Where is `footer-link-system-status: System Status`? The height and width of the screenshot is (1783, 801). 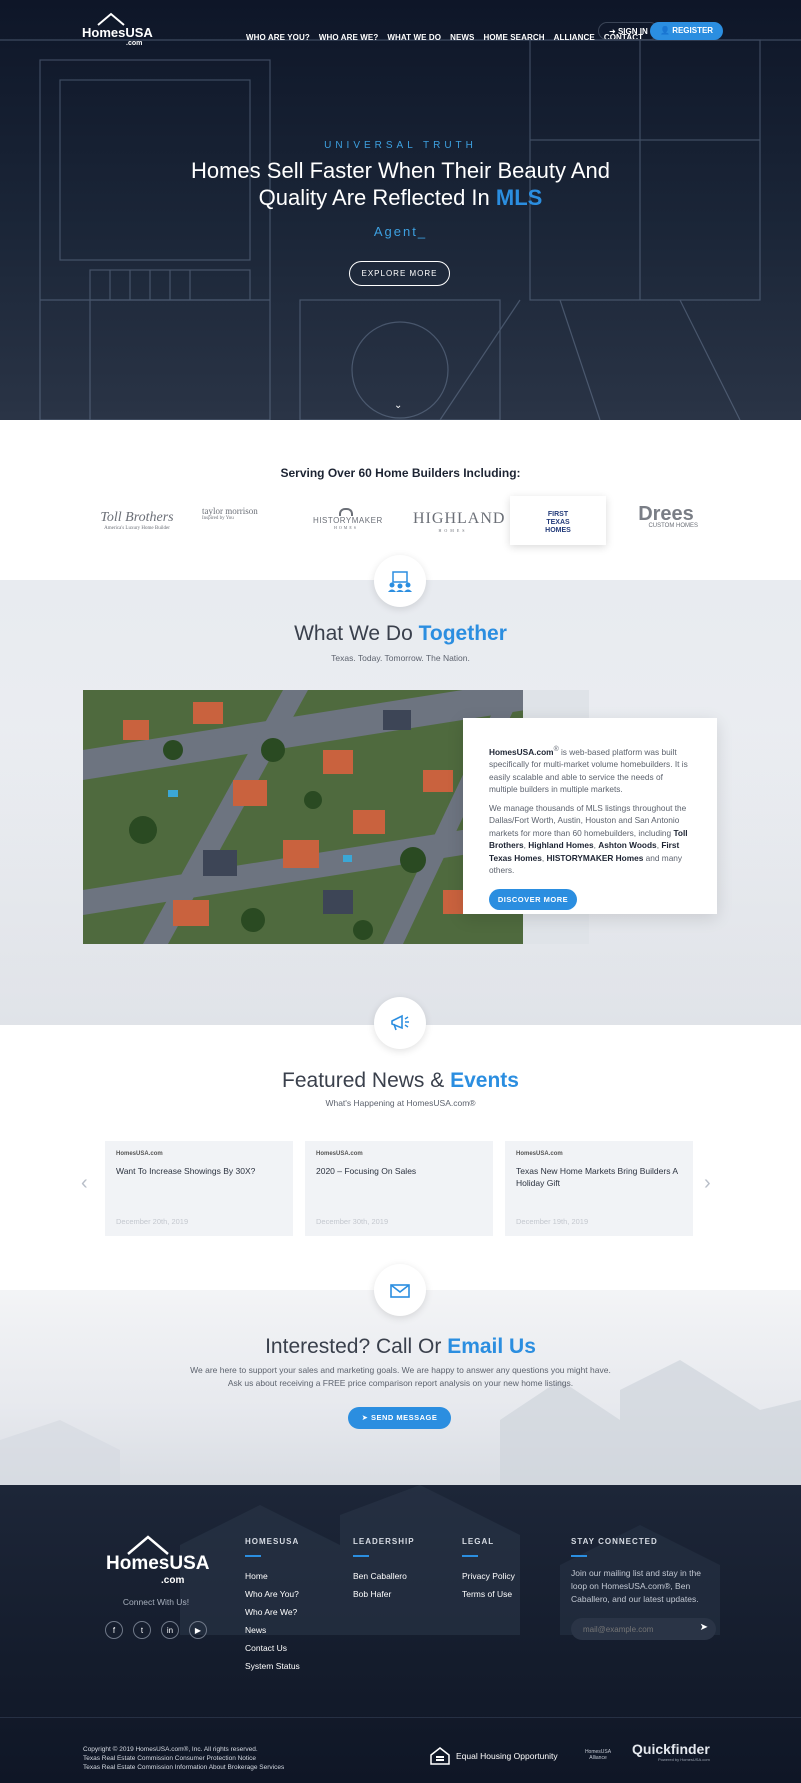 footer-link-system-status: System Status is located at coordinates (272, 1666).